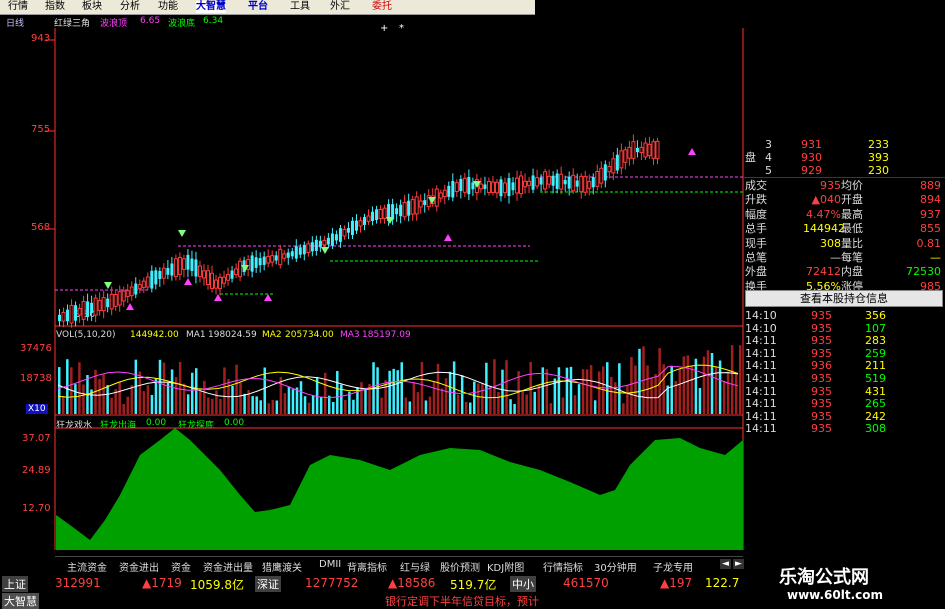 Image resolution: width=945 pixels, height=609 pixels. What do you see at coordinates (725, 564) in the screenshot?
I see `tab-scroll-left-icon: ◄` at bounding box center [725, 564].